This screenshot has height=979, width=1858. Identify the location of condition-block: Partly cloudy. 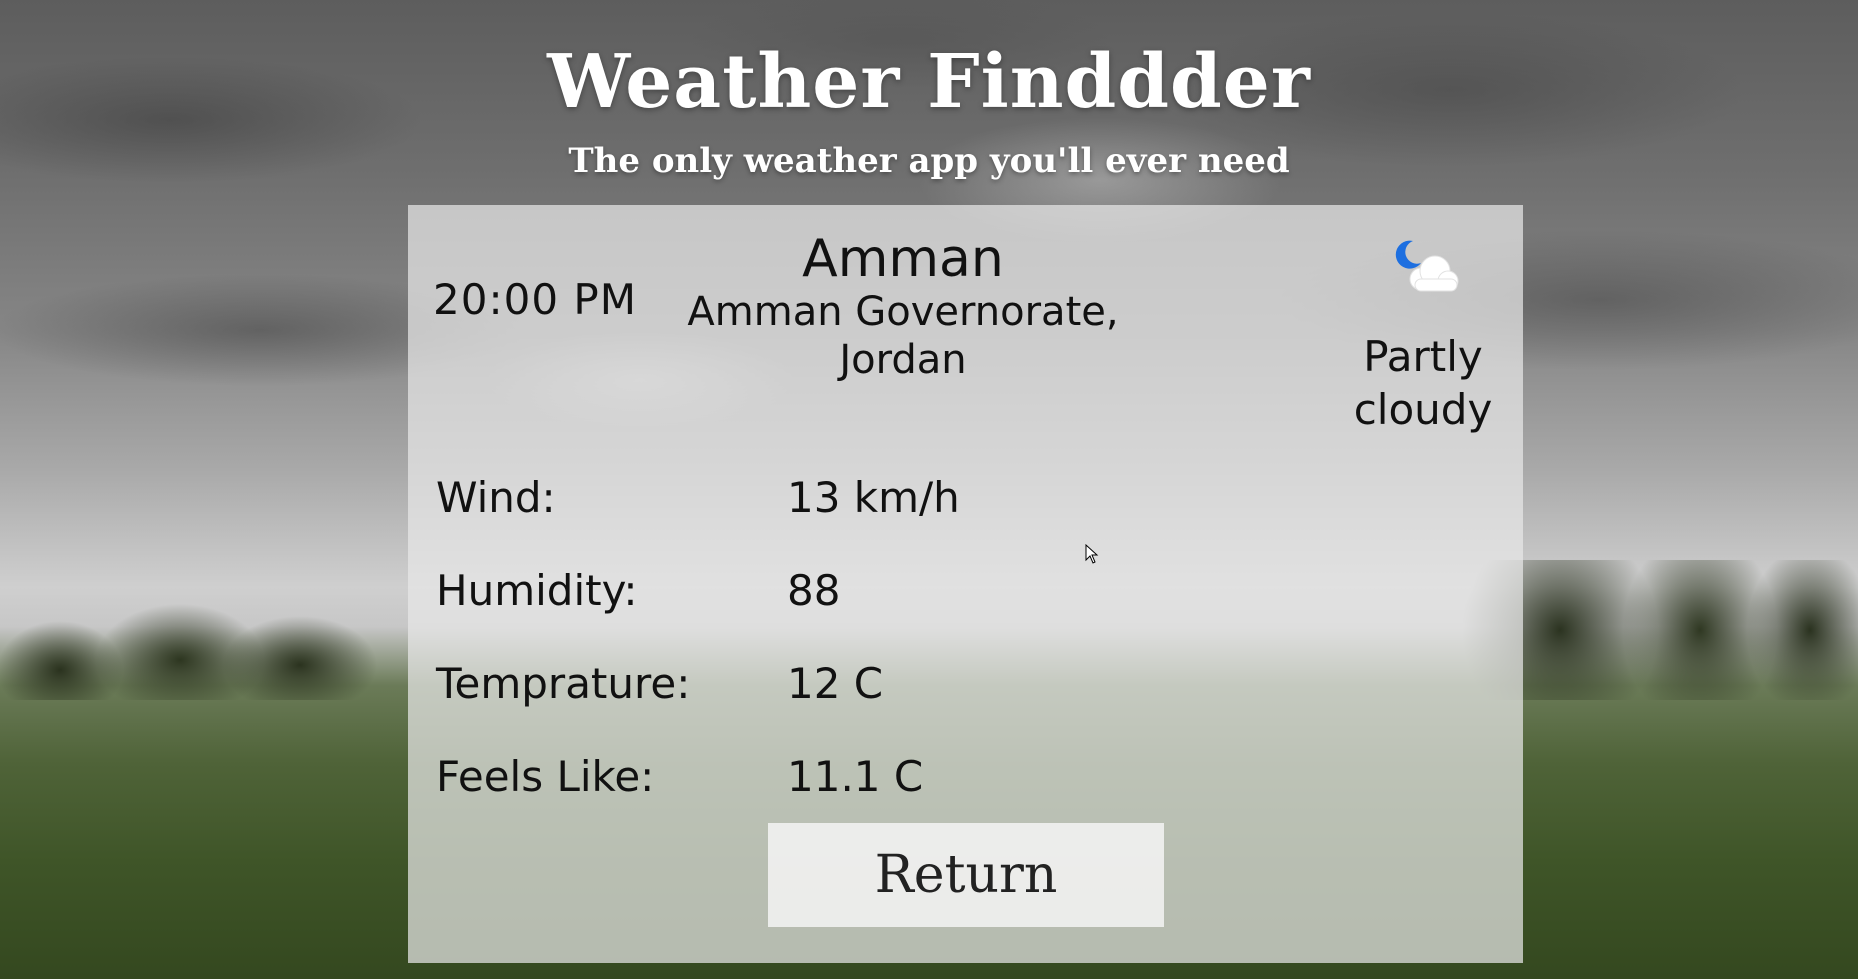
(1423, 334).